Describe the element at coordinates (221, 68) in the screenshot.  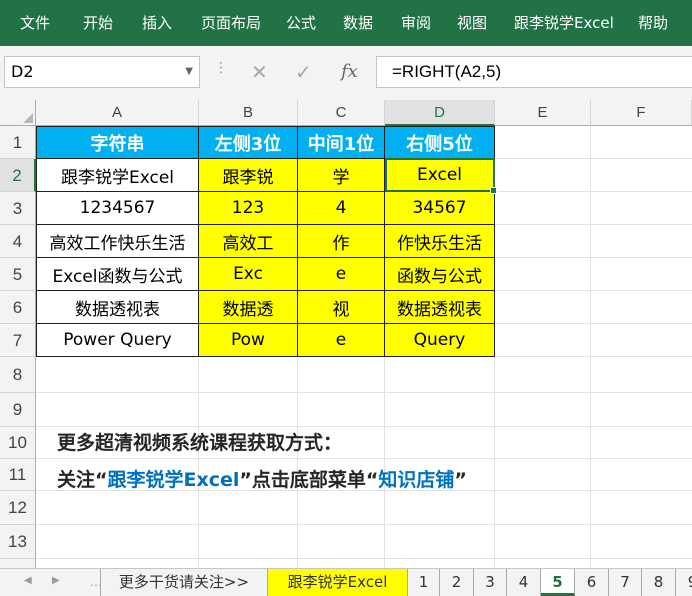
I see `grip-dots-icon: ⋮` at that location.